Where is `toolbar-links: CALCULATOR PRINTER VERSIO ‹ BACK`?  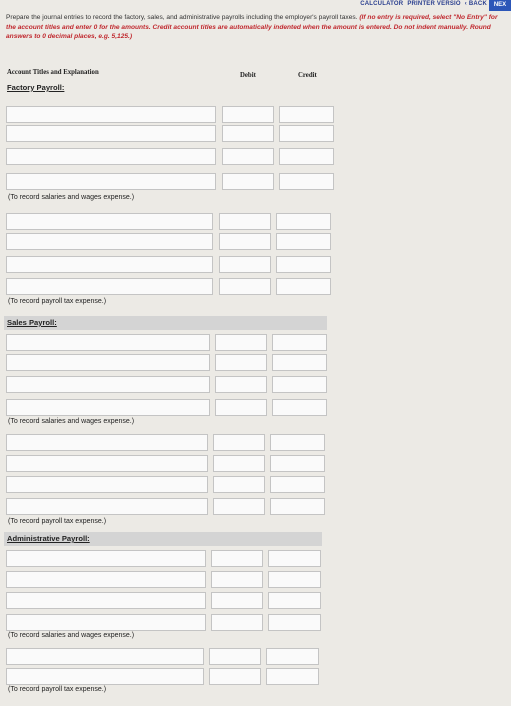
toolbar-links: CALCULATOR PRINTER VERSIO ‹ BACK is located at coordinates (421, 4).